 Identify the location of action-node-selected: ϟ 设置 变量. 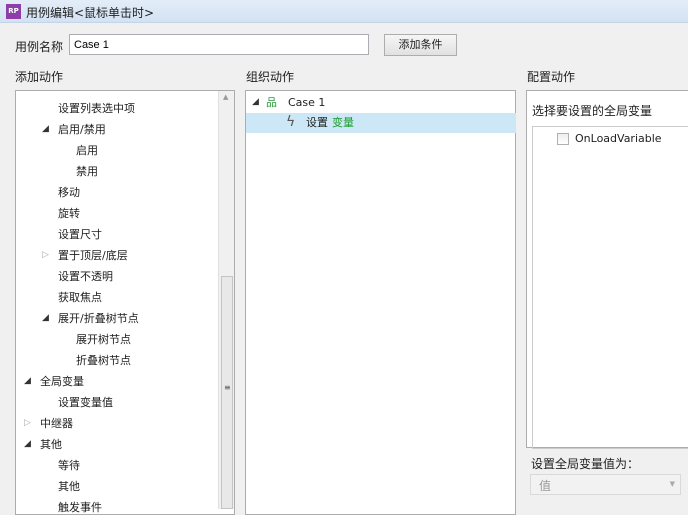
(381, 123).